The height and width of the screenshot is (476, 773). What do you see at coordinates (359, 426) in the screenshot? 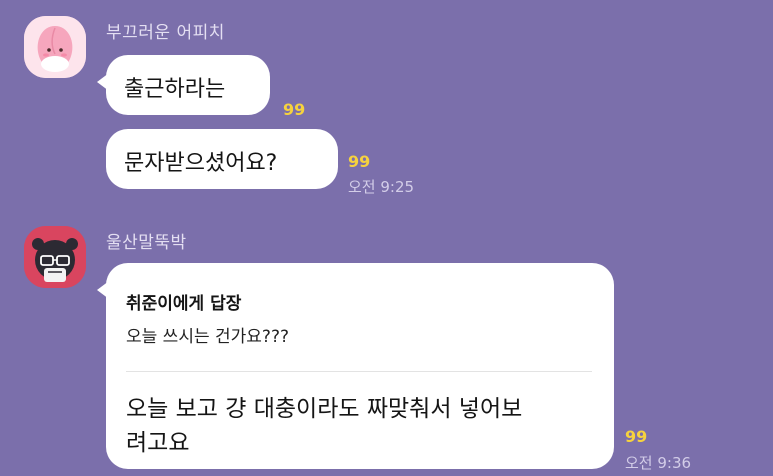
I see `reply-body: 오늘 보고 걍 대충이라도 짜맞춰서 넣어보 려고요` at bounding box center [359, 426].